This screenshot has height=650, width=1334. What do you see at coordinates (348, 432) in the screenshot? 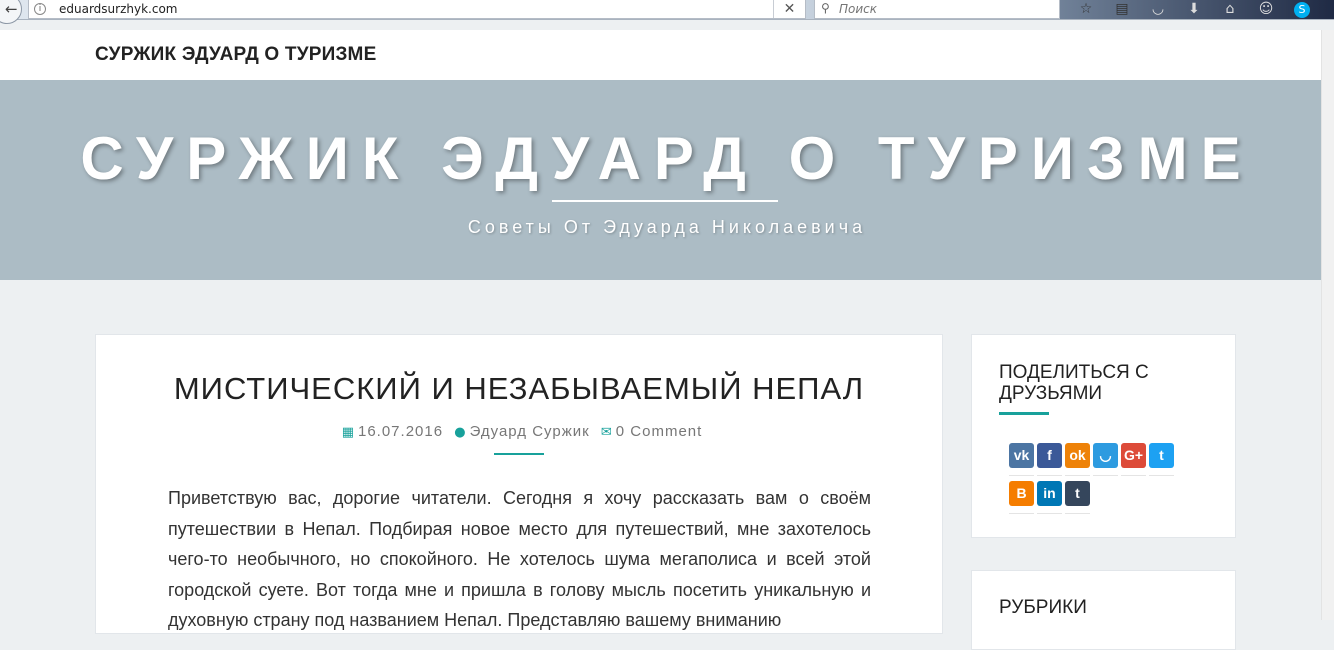
I see `calendar-icon: ▦` at bounding box center [348, 432].